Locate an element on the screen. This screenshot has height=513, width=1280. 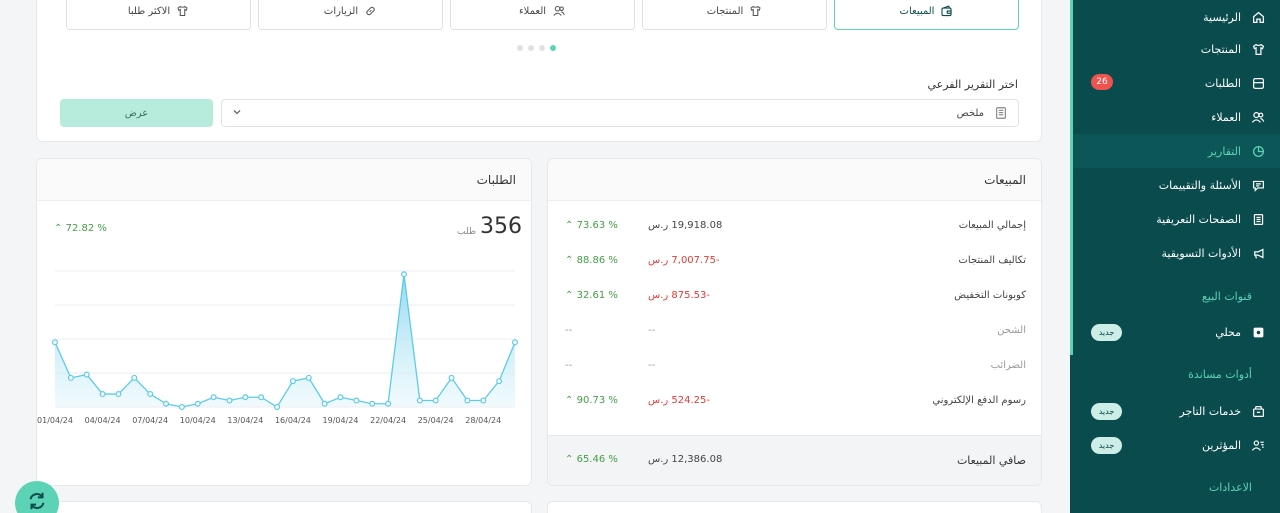
carousel-dot-active is located at coordinates (553, 48).